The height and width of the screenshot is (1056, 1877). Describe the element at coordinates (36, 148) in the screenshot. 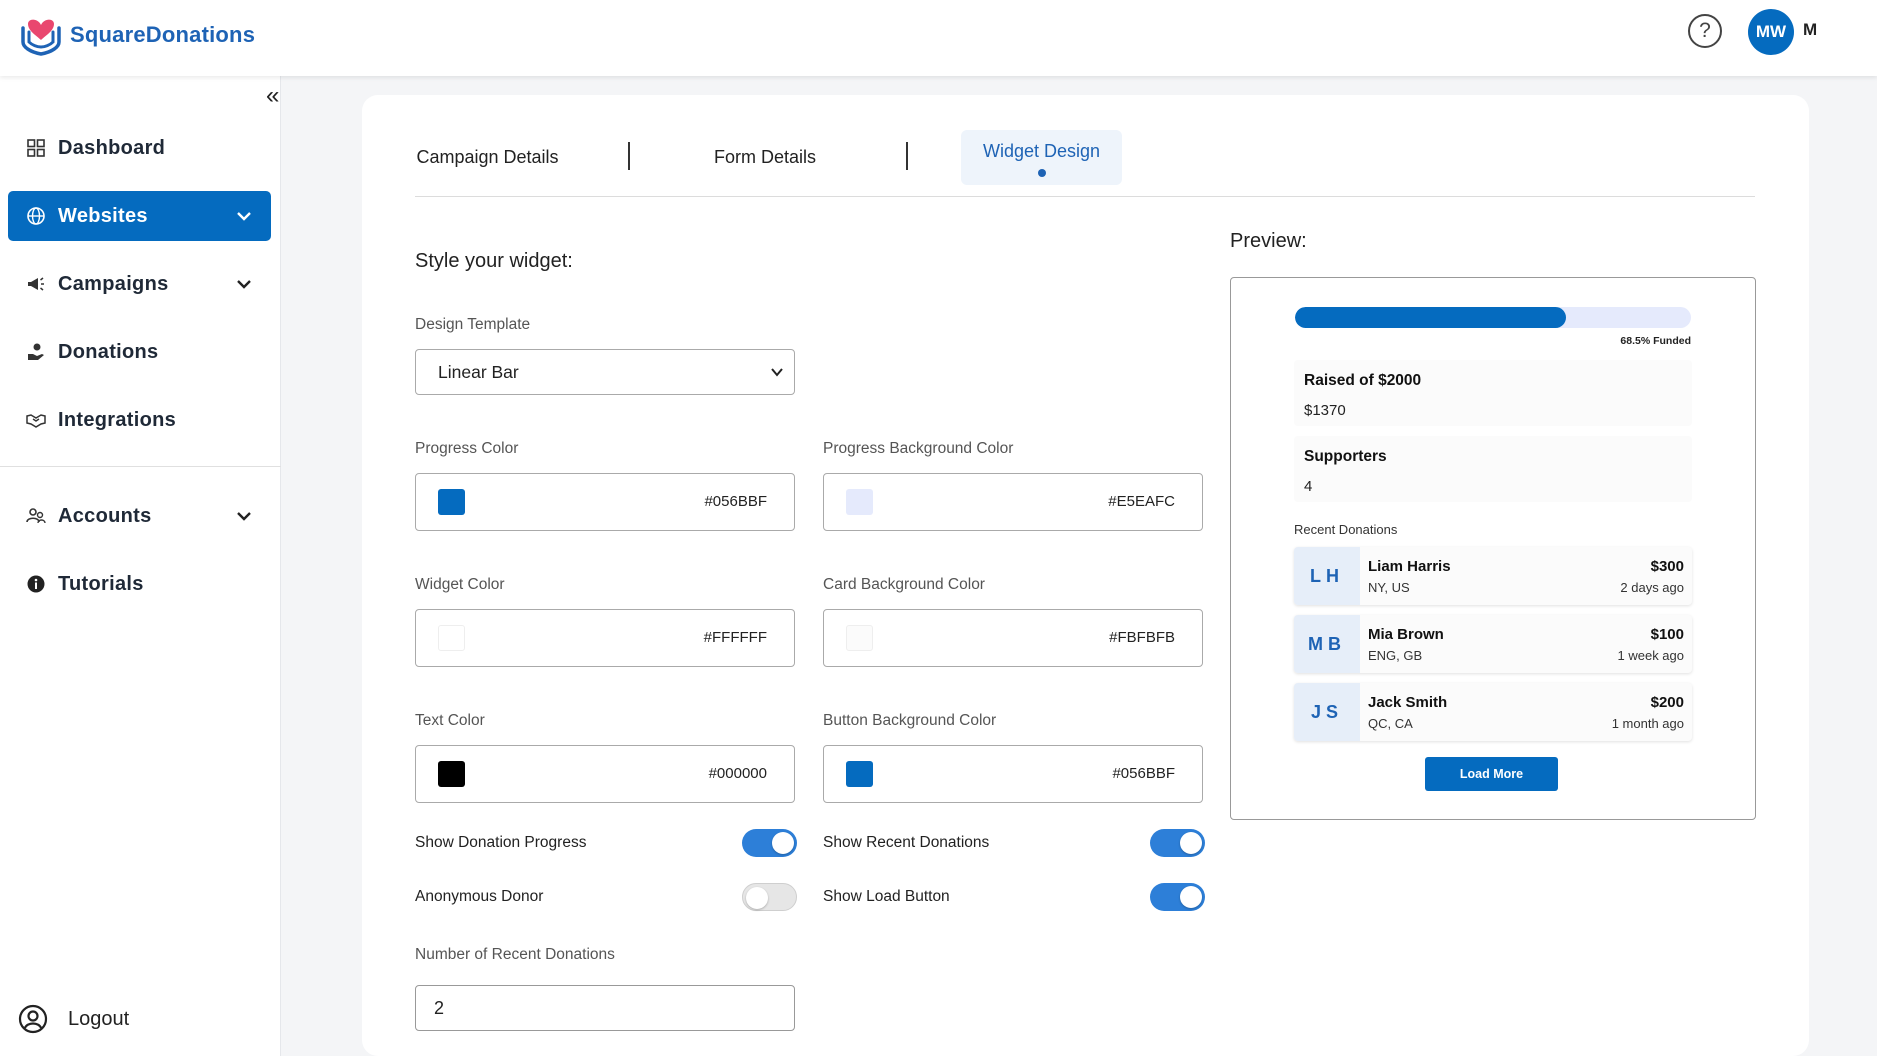

I see `grid-icon` at that location.